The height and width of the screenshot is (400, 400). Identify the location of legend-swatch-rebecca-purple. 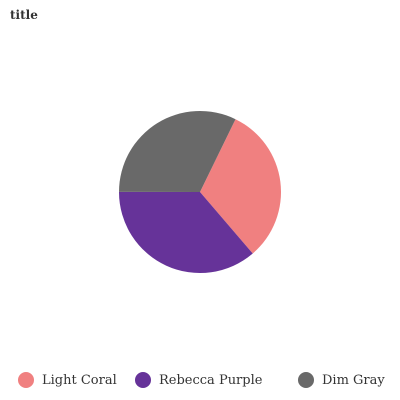
(143, 380).